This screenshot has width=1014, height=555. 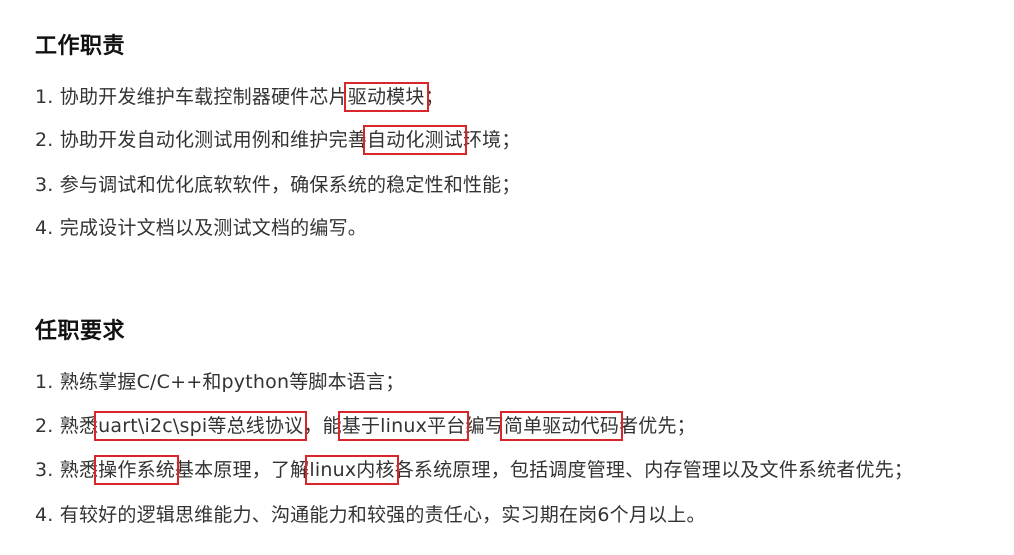 What do you see at coordinates (201, 426) in the screenshot?
I see `highlight-bus-protocols: uart\i2c\spi等总线协议` at bounding box center [201, 426].